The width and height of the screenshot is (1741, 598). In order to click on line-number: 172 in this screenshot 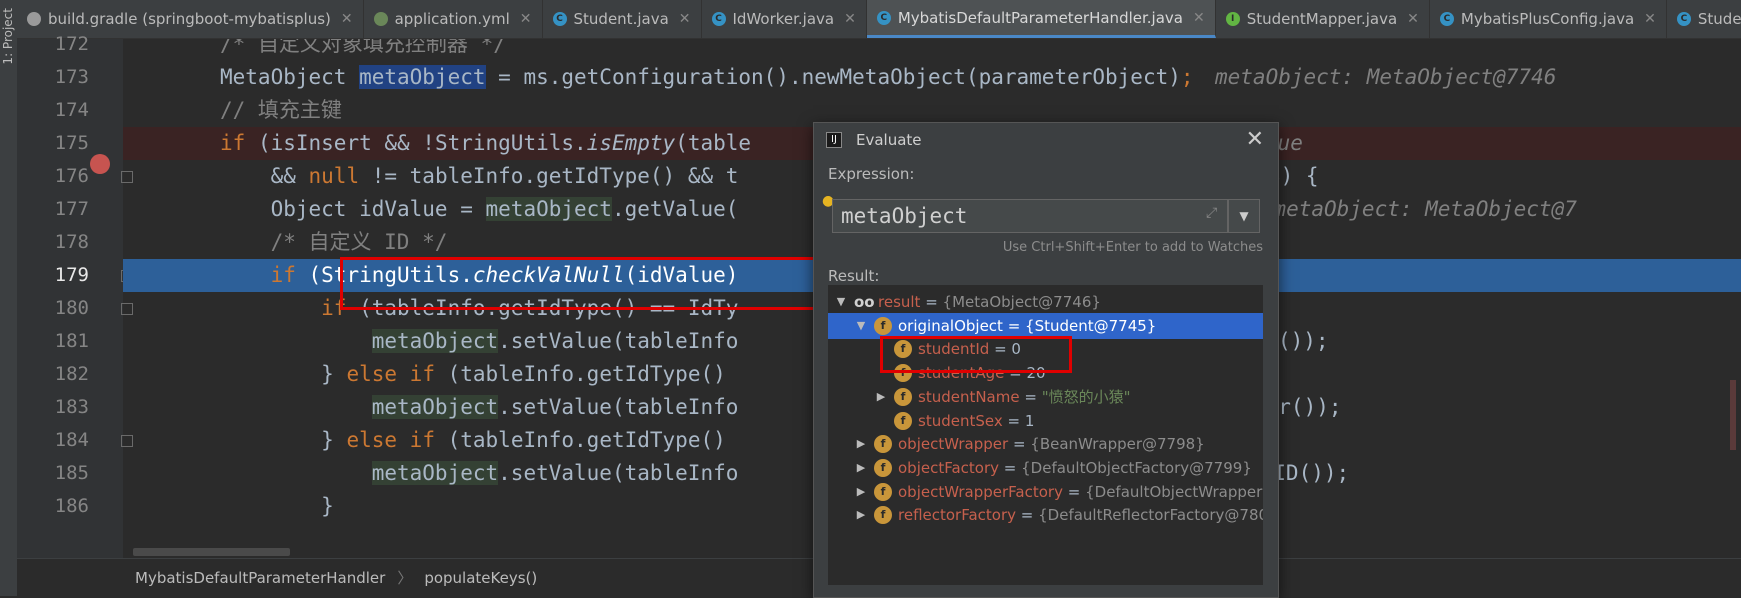, I will do `click(61, 44)`.